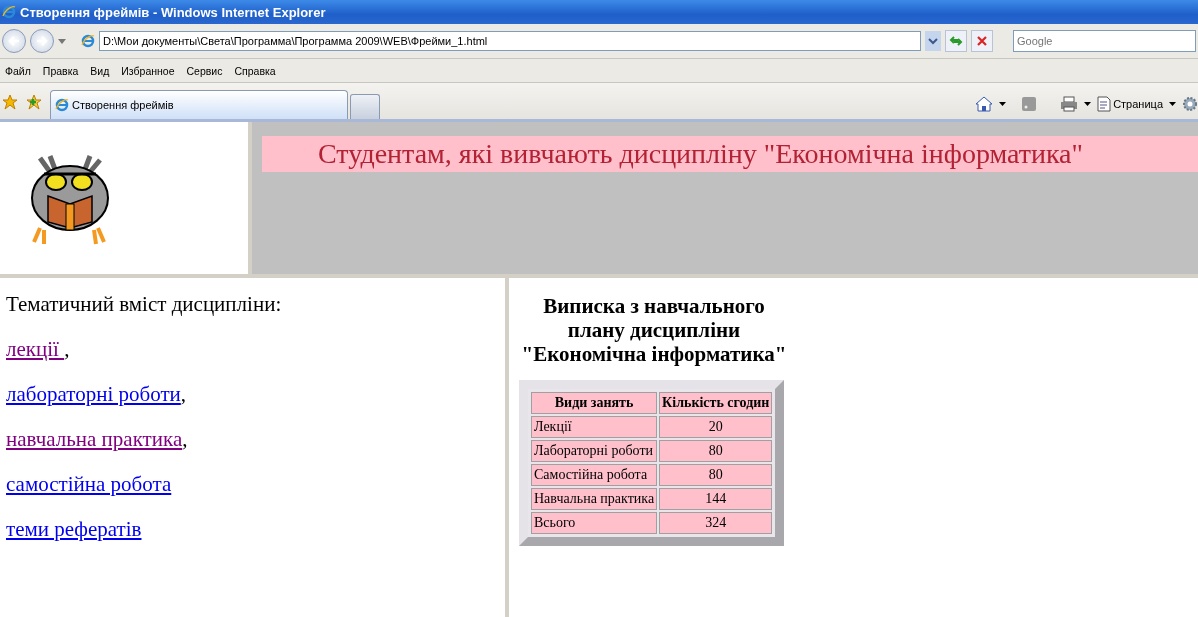 Image resolution: width=1198 pixels, height=617 pixels. What do you see at coordinates (61, 70) in the screenshot?
I see `menu-item: Правка` at bounding box center [61, 70].